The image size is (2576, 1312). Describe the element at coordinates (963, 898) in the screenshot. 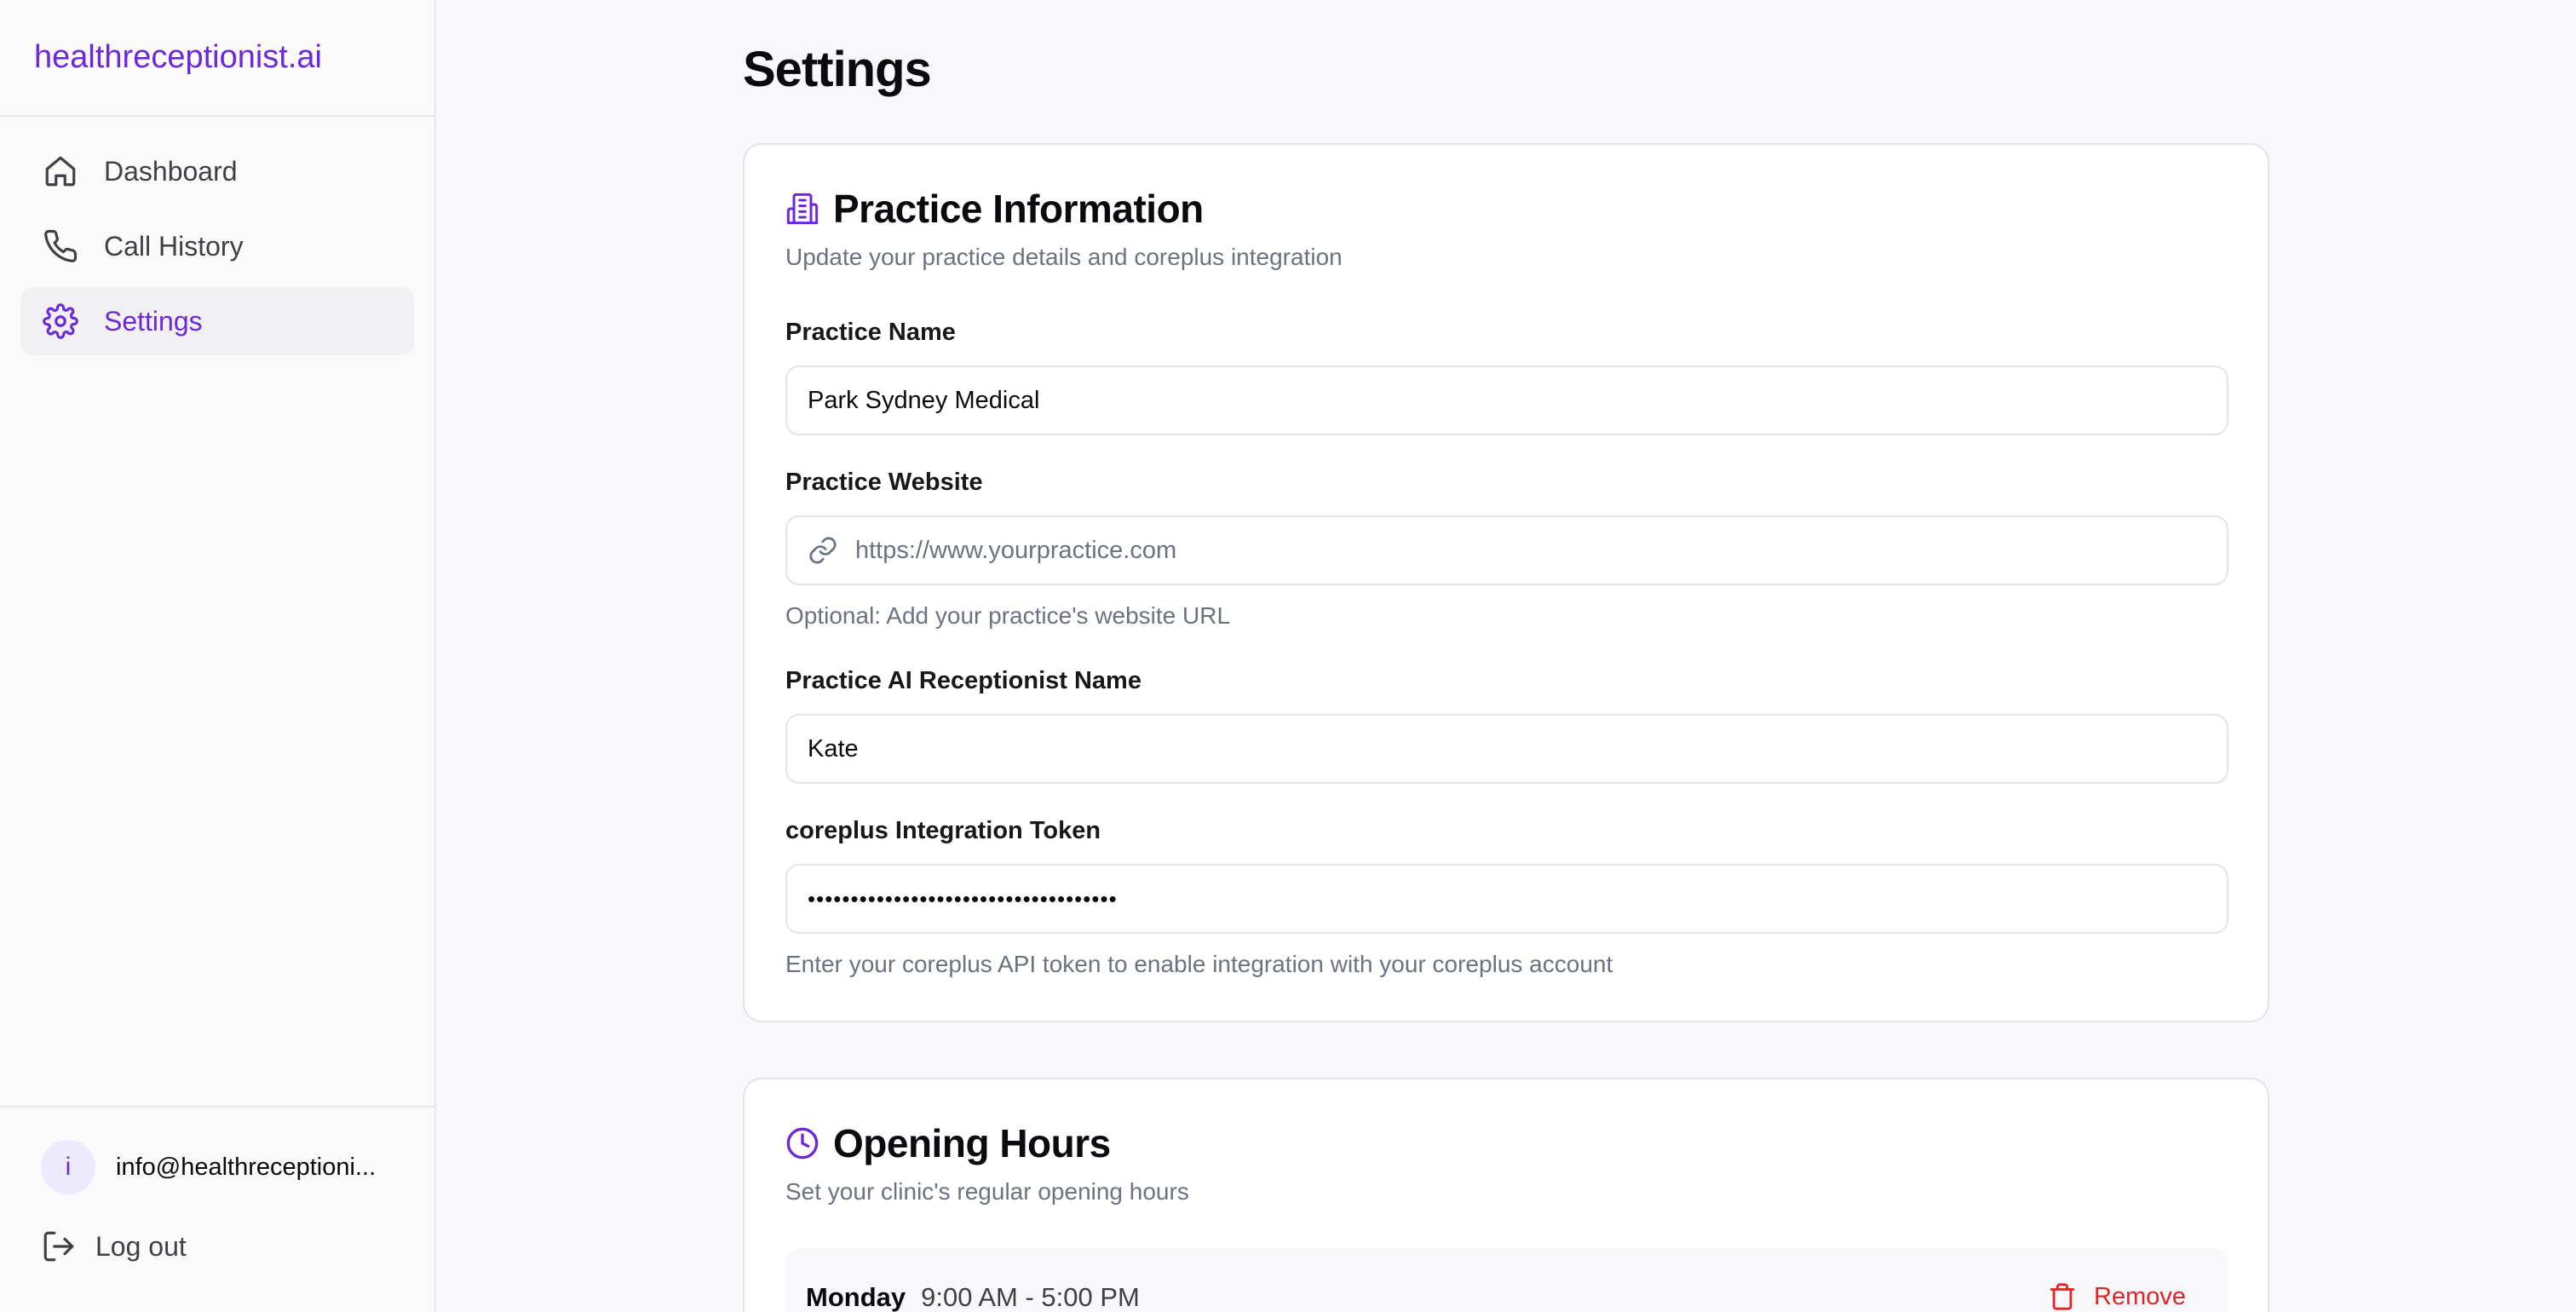

I see `input-value: ••••••••••••••••••••••••••••••••••••` at that location.